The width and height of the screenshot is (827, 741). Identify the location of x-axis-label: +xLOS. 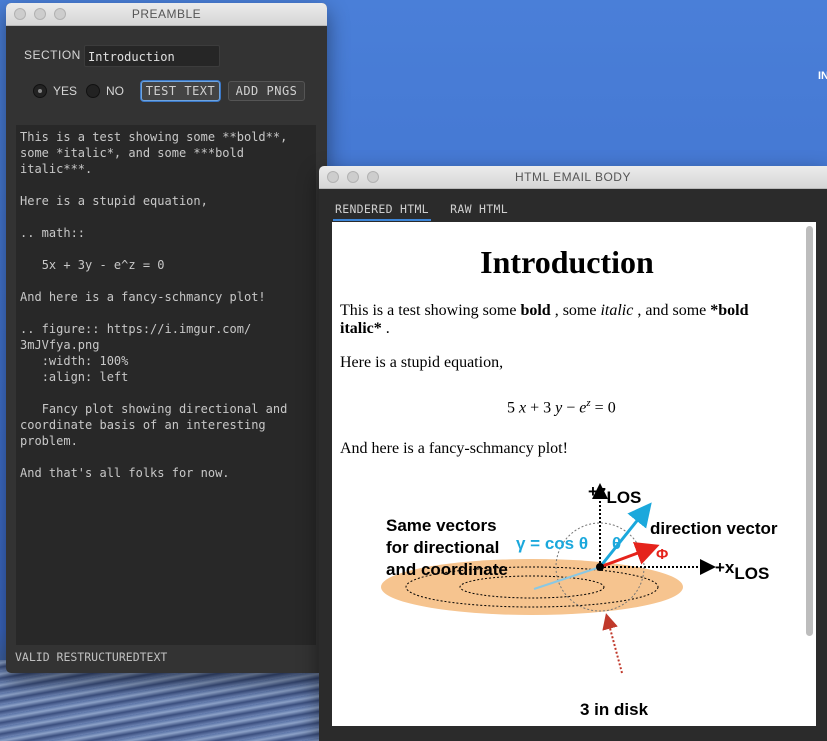
(742, 570).